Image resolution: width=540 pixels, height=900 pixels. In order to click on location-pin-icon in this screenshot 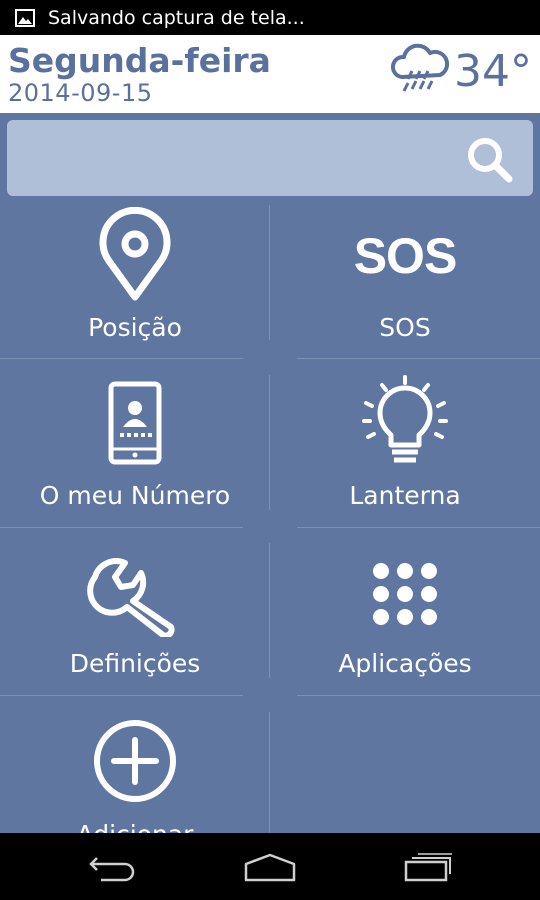, I will do `click(135, 255)`.